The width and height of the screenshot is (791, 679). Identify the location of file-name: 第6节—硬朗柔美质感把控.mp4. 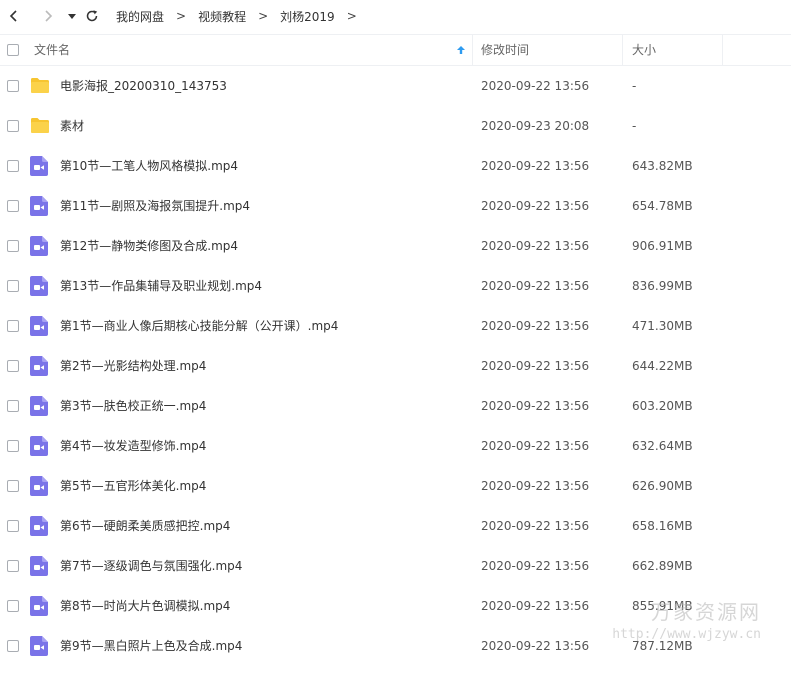
(145, 526).